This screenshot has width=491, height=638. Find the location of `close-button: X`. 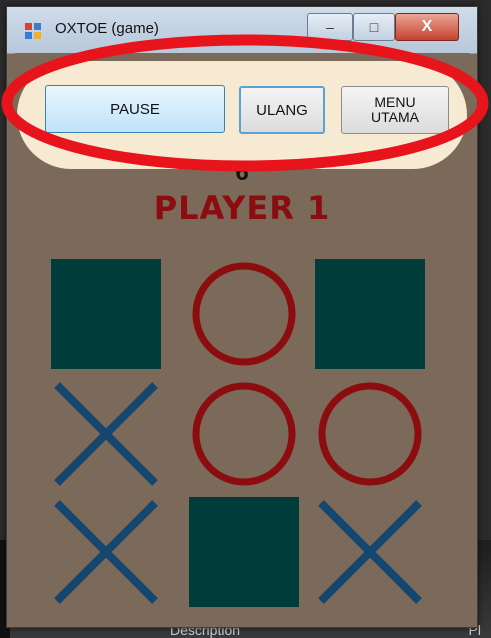

close-button: X is located at coordinates (427, 27).